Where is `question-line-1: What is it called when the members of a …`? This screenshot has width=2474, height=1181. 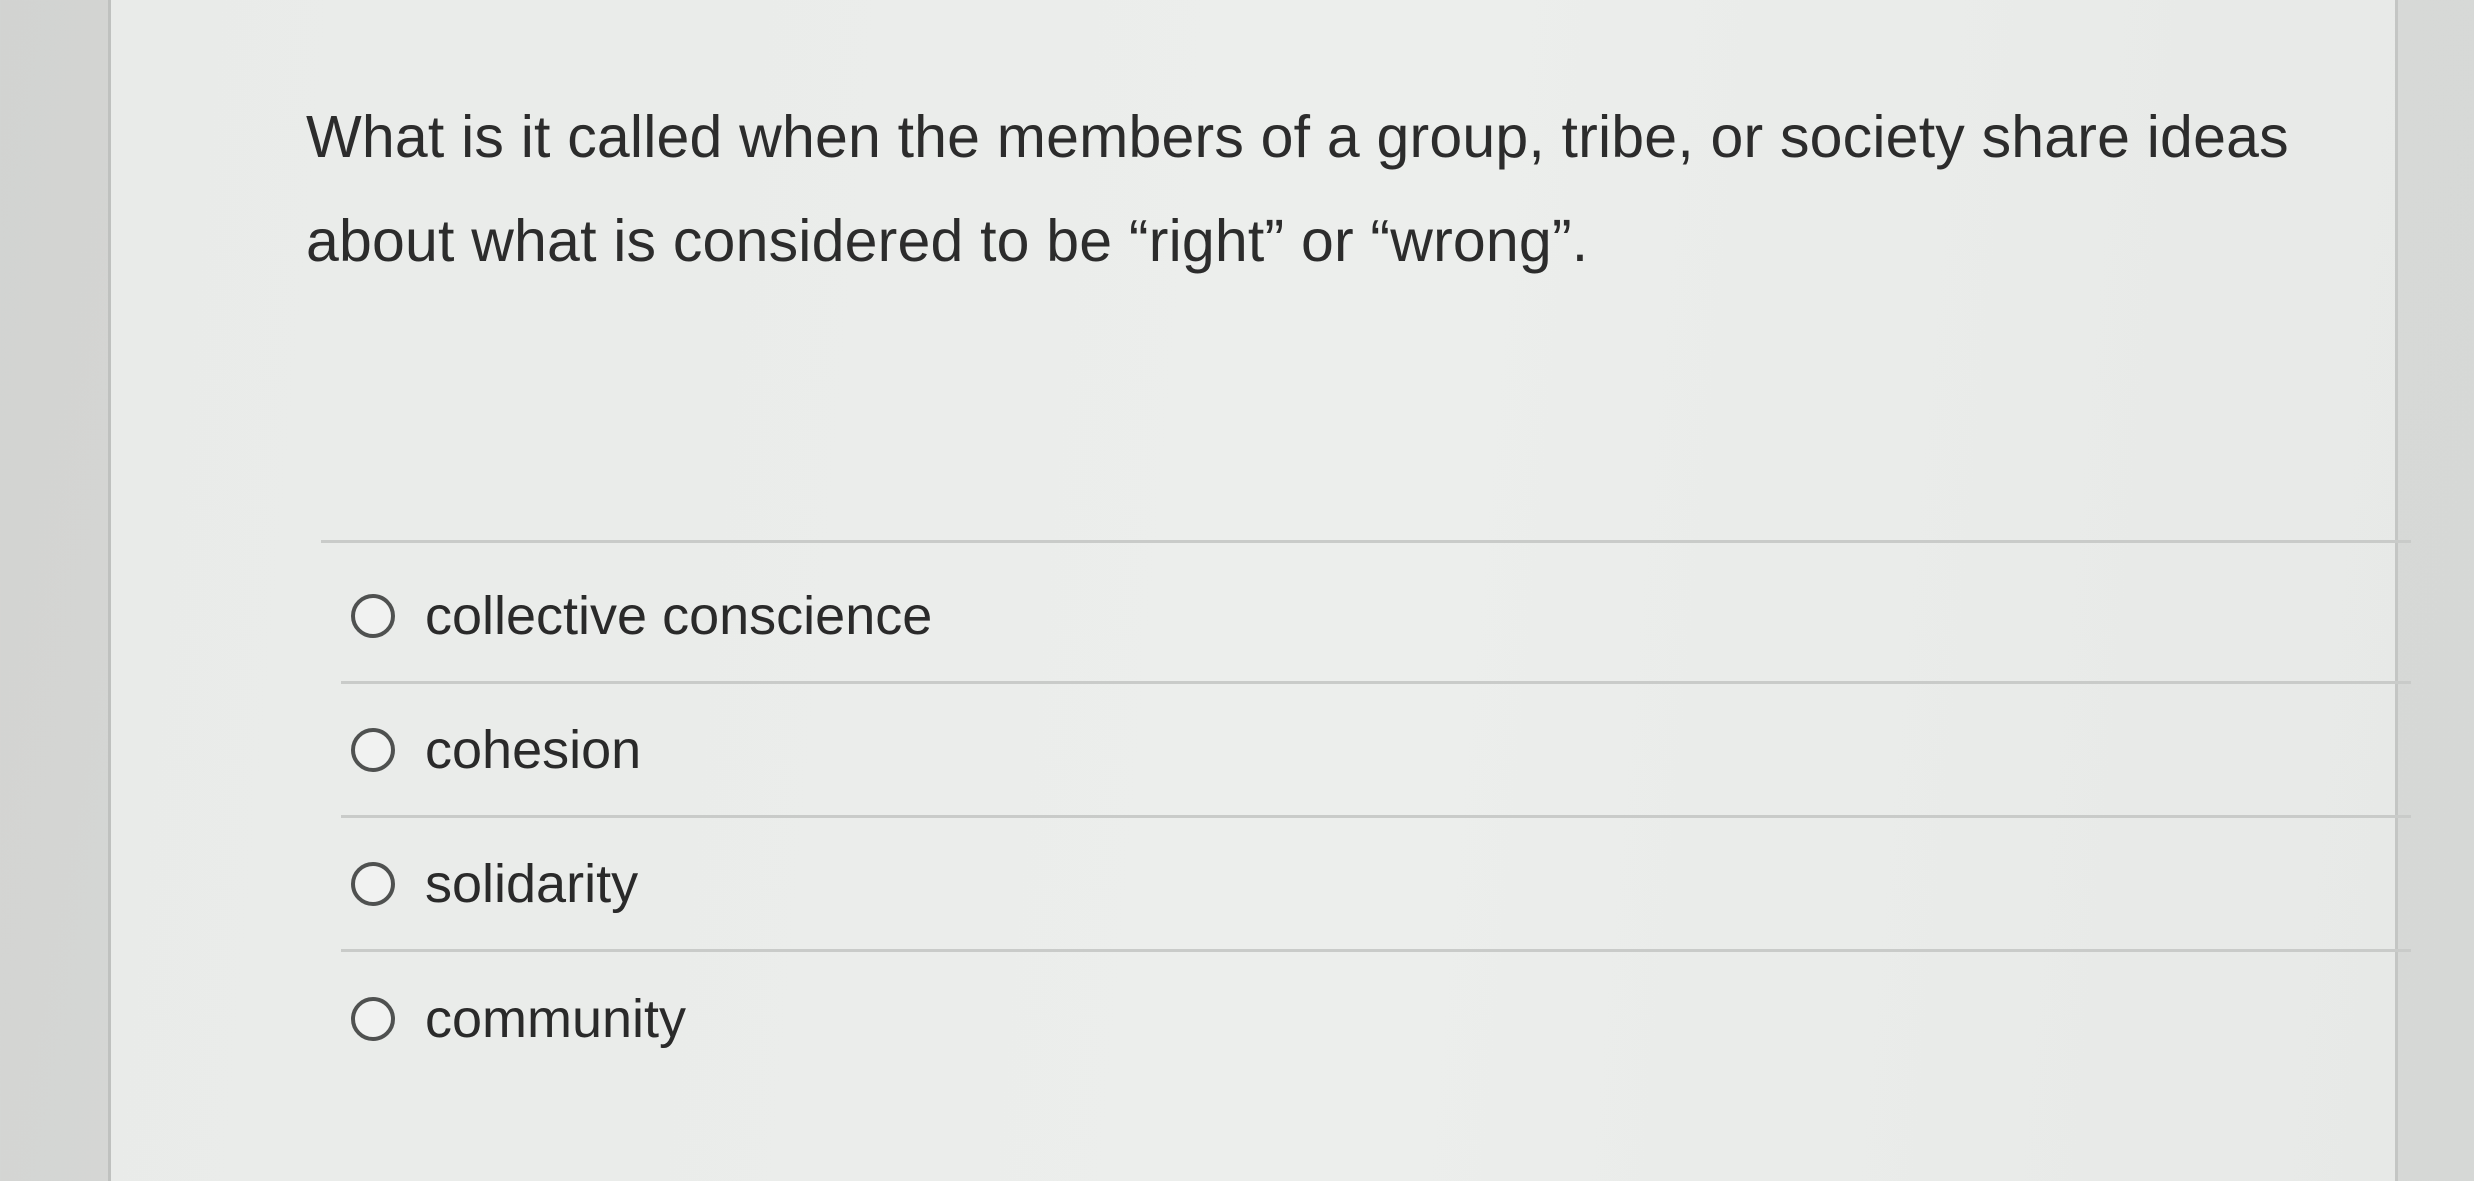 question-line-1: What is it called when the members of a … is located at coordinates (1297, 137).